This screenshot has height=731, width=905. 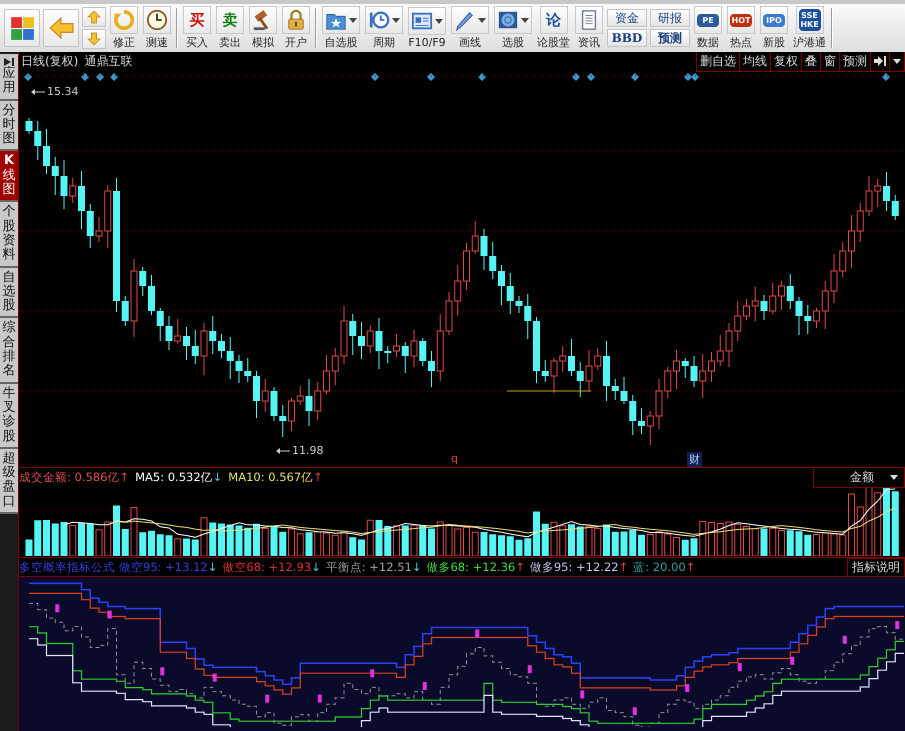 I want to click on sidebar-tab: 牛叉诊股, so click(x=9, y=416).